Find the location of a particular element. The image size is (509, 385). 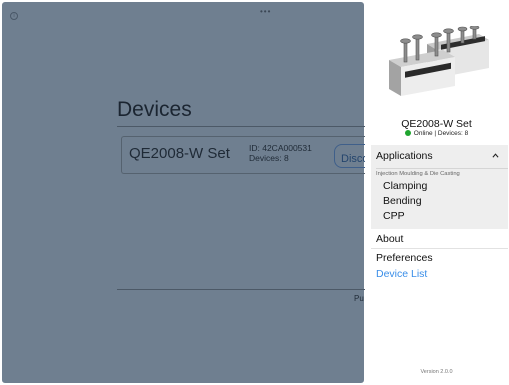

app-item-cpp: CPP is located at coordinates (442, 216).